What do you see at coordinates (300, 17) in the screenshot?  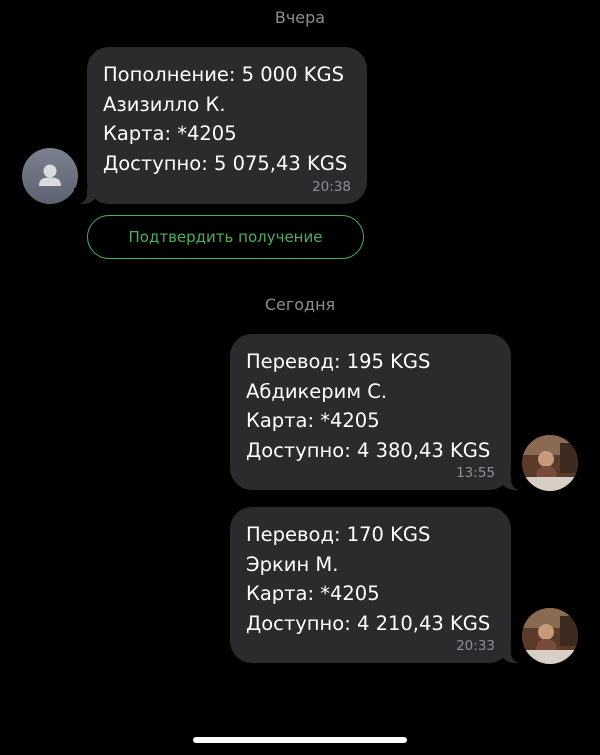 I see `date-separator-yesterday: Вчера` at bounding box center [300, 17].